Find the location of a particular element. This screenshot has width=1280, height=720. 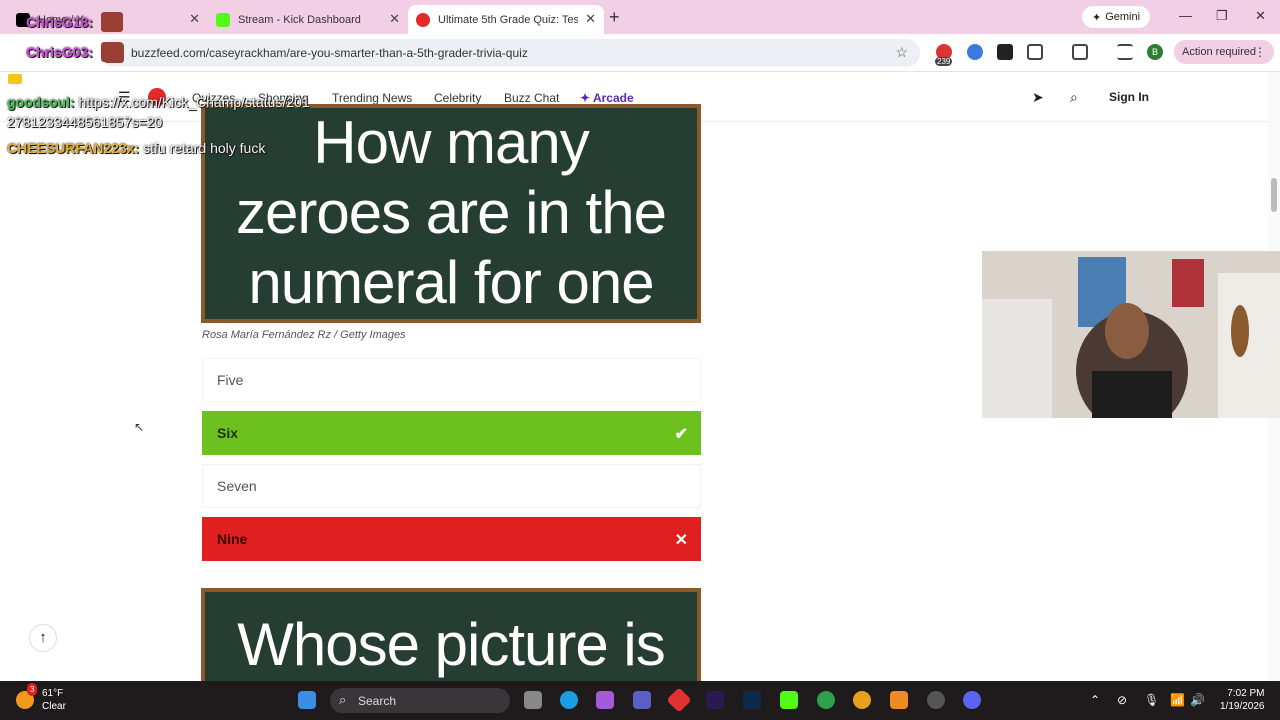

screen-search-icon is located at coordinates (1080, 52).